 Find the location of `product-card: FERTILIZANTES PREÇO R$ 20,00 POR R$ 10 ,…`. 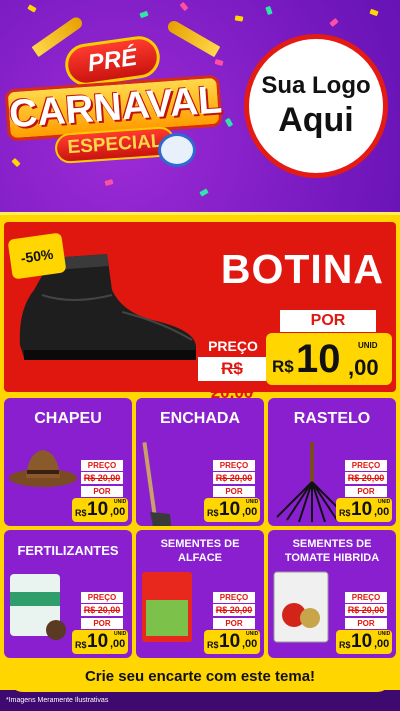

product-card: FERTILIZANTES PREÇO R$ 20,00 POR R$ 10 ,… is located at coordinates (68, 594).